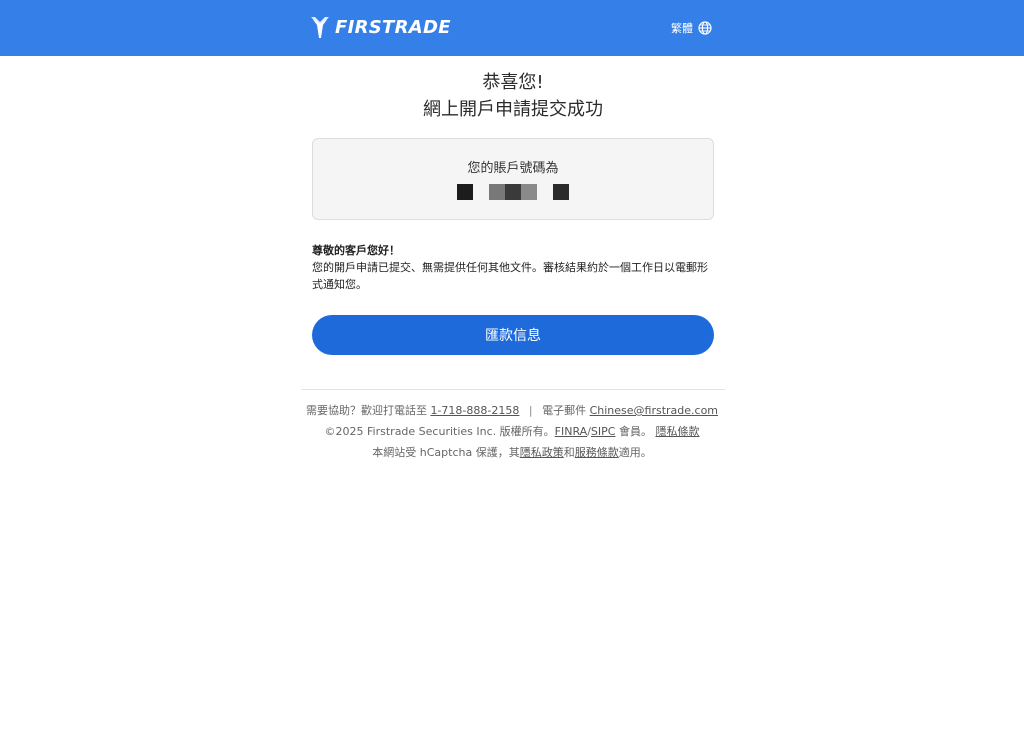  What do you see at coordinates (439, 431) in the screenshot?
I see `copyright-text: ©2025 Firstrade Securities Inc. 版權所有。` at bounding box center [439, 431].